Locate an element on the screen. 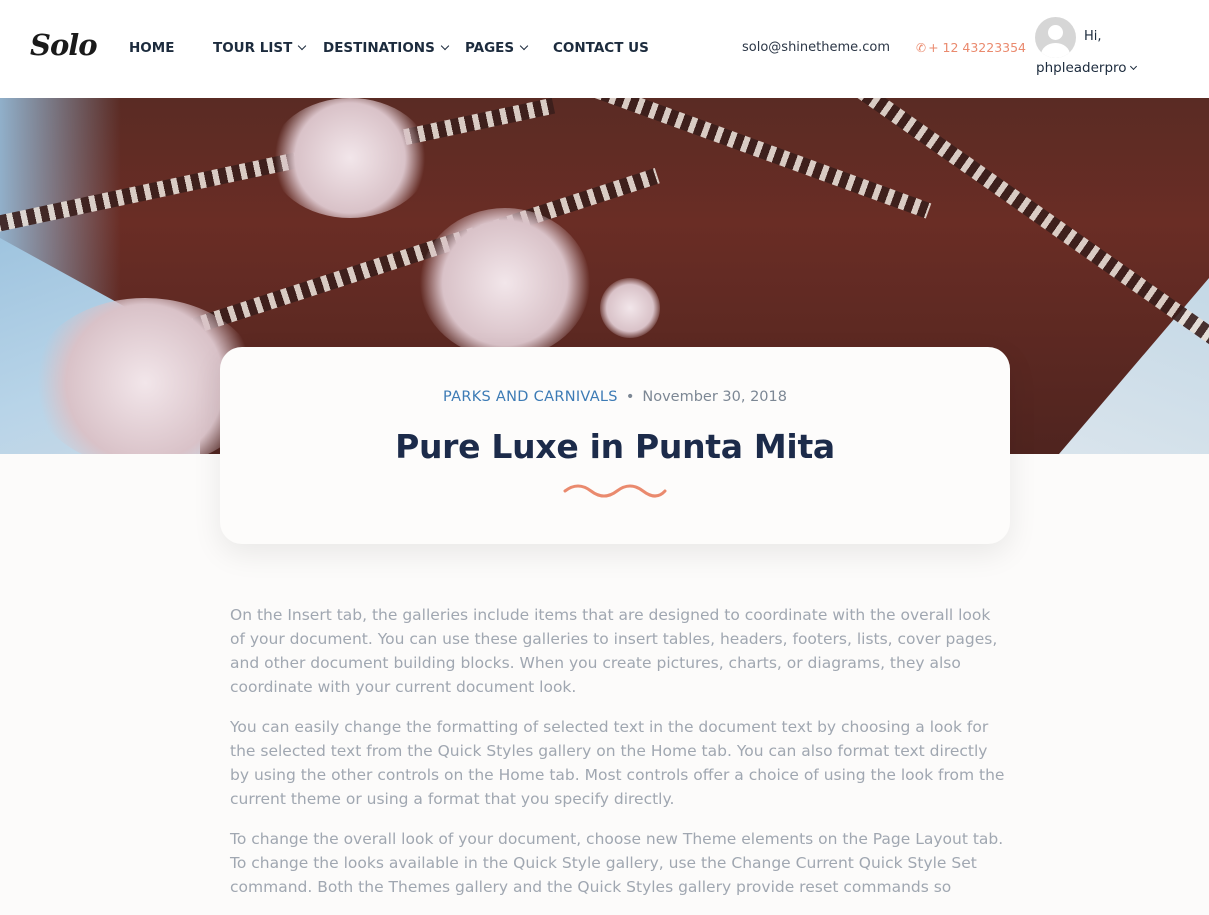 Image resolution: width=1209 pixels, height=915 pixels. nav-item-tour-list: TOUR LIST is located at coordinates (260, 48).